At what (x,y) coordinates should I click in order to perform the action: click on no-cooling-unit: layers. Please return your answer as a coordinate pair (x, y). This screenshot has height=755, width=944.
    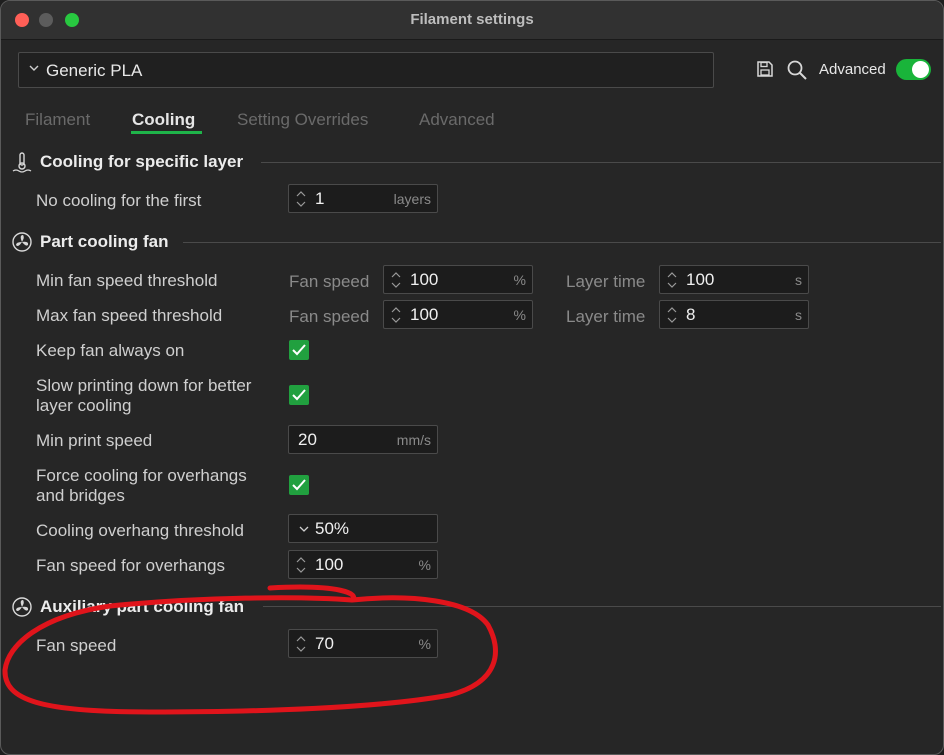
    Looking at the image, I should click on (412, 199).